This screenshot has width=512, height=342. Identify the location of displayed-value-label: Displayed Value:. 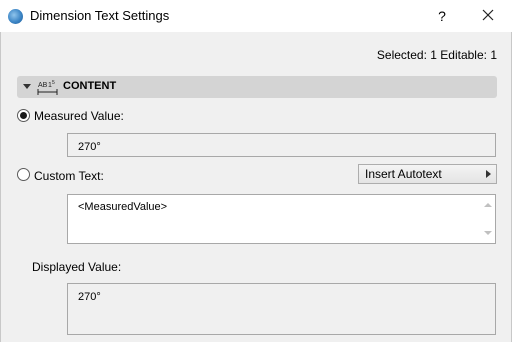
(77, 267).